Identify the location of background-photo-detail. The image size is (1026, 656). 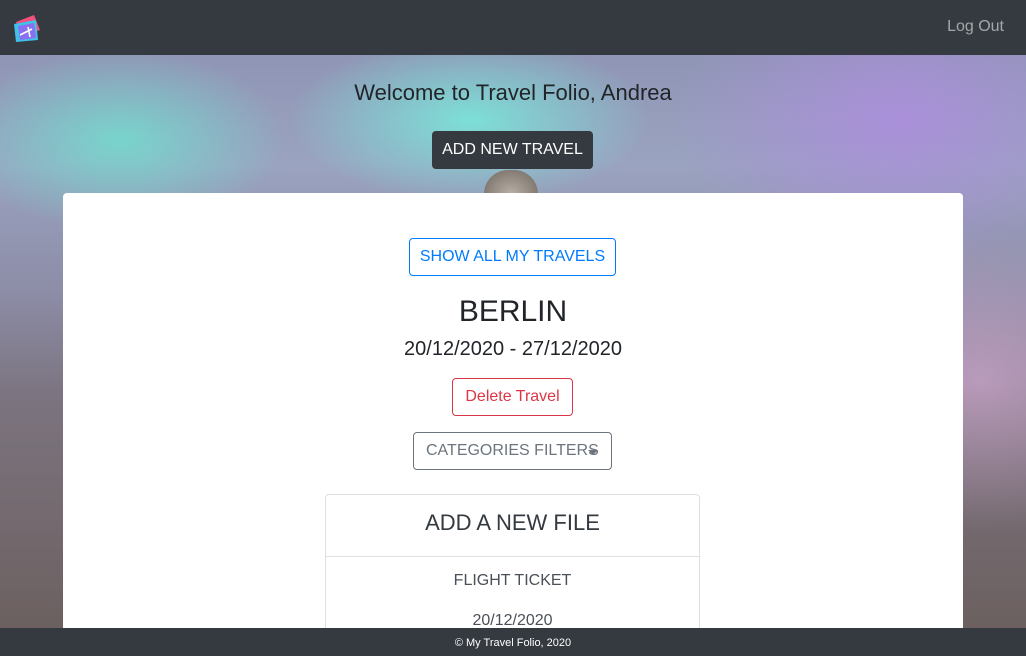
(511, 182).